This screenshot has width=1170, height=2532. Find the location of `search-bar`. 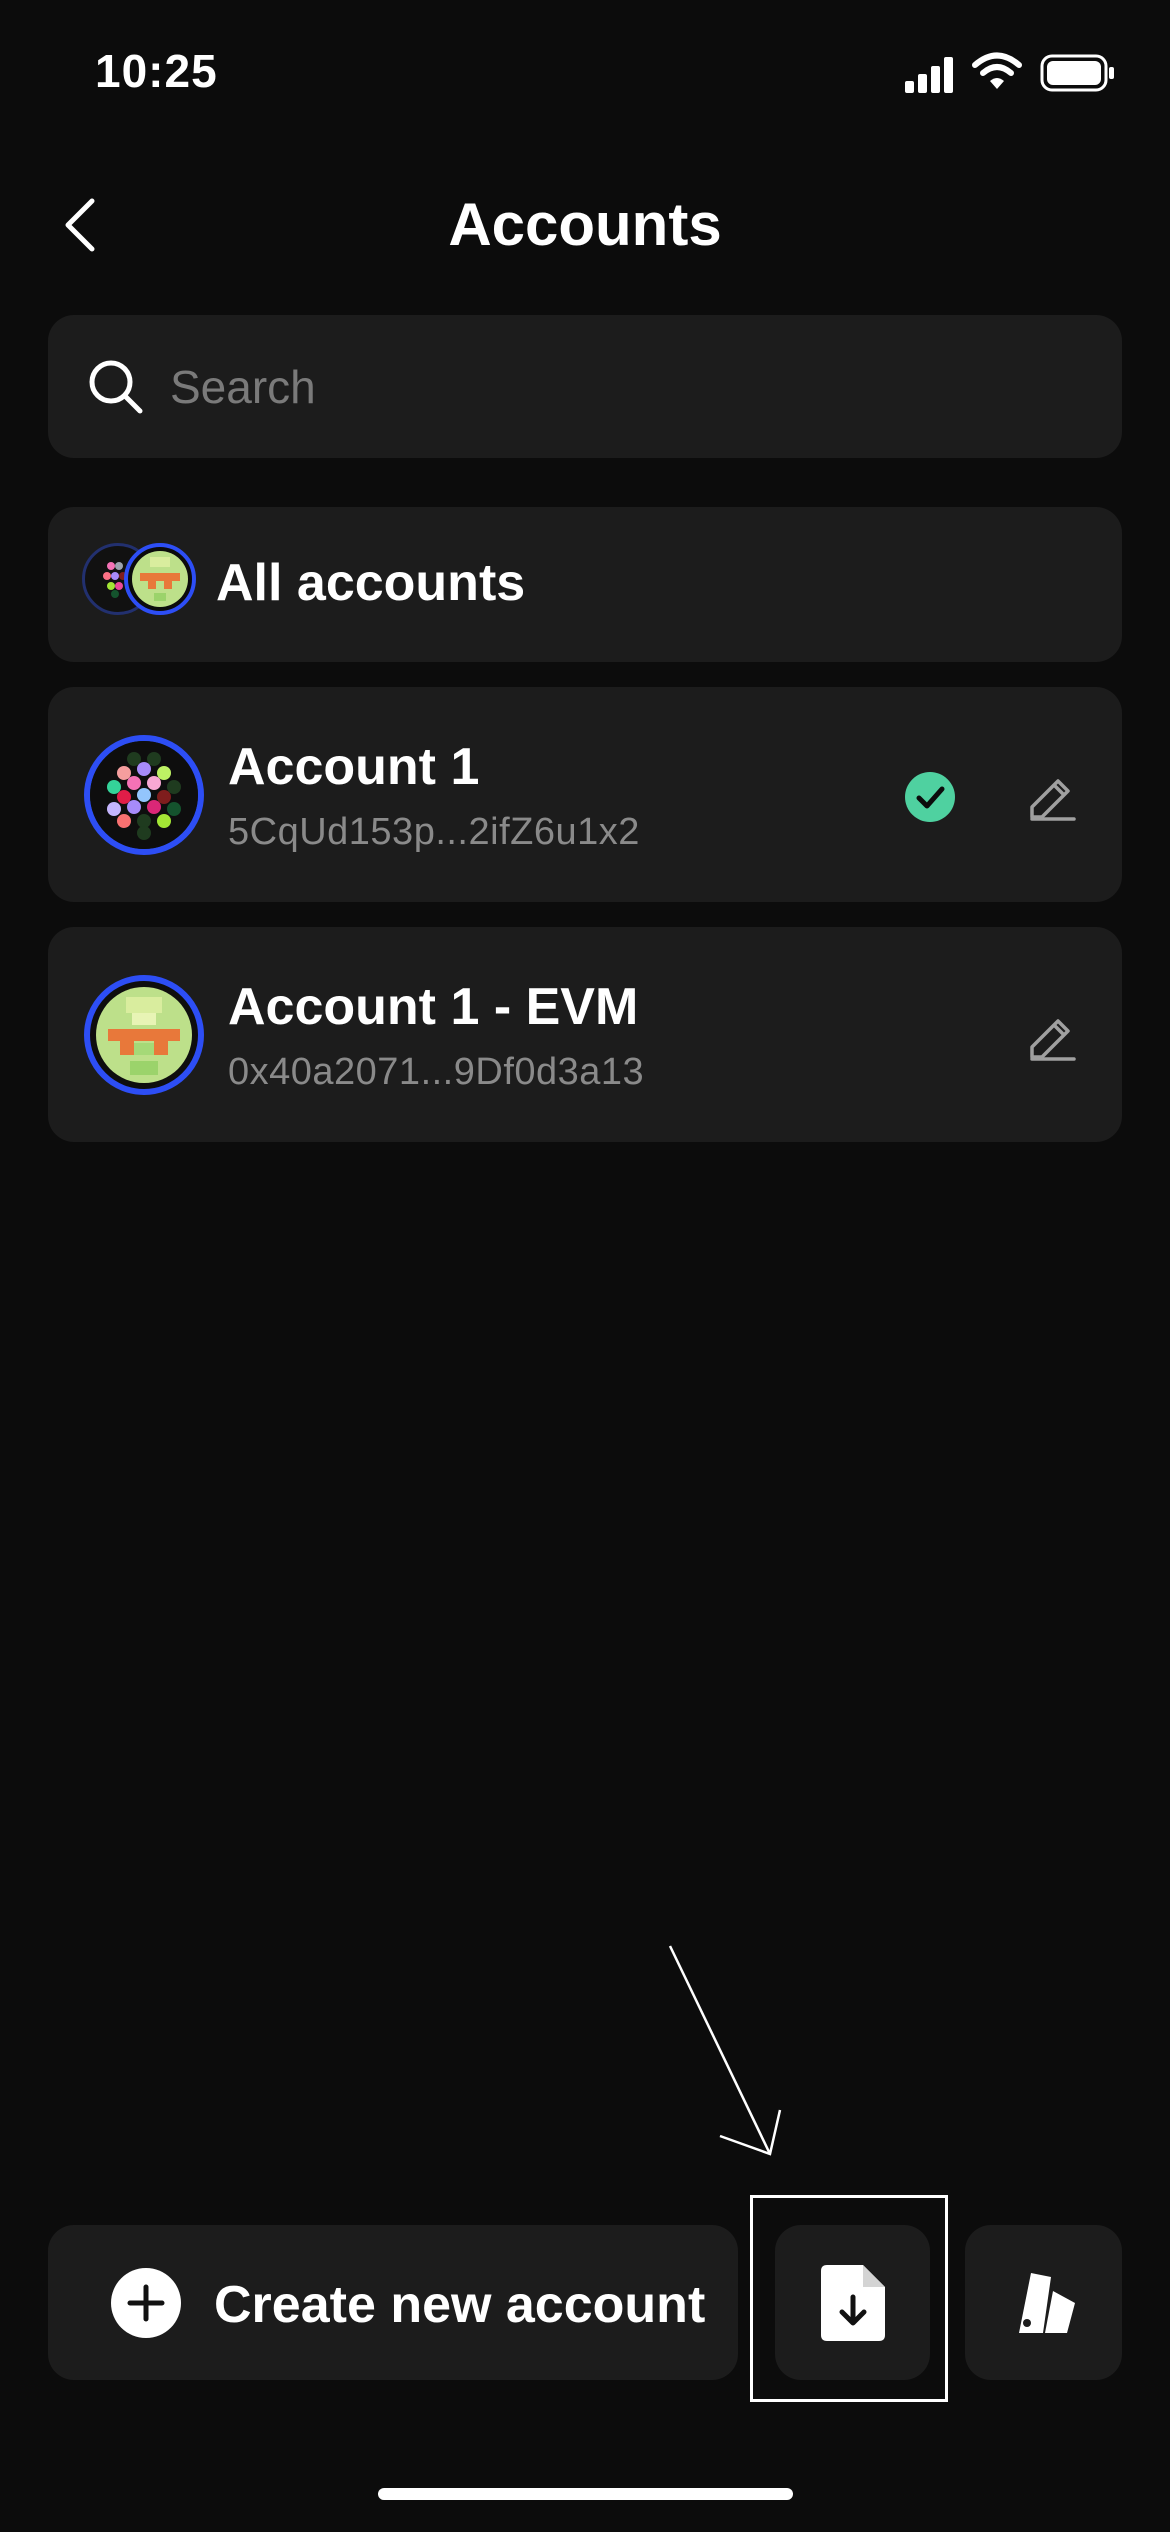

search-bar is located at coordinates (585, 386).